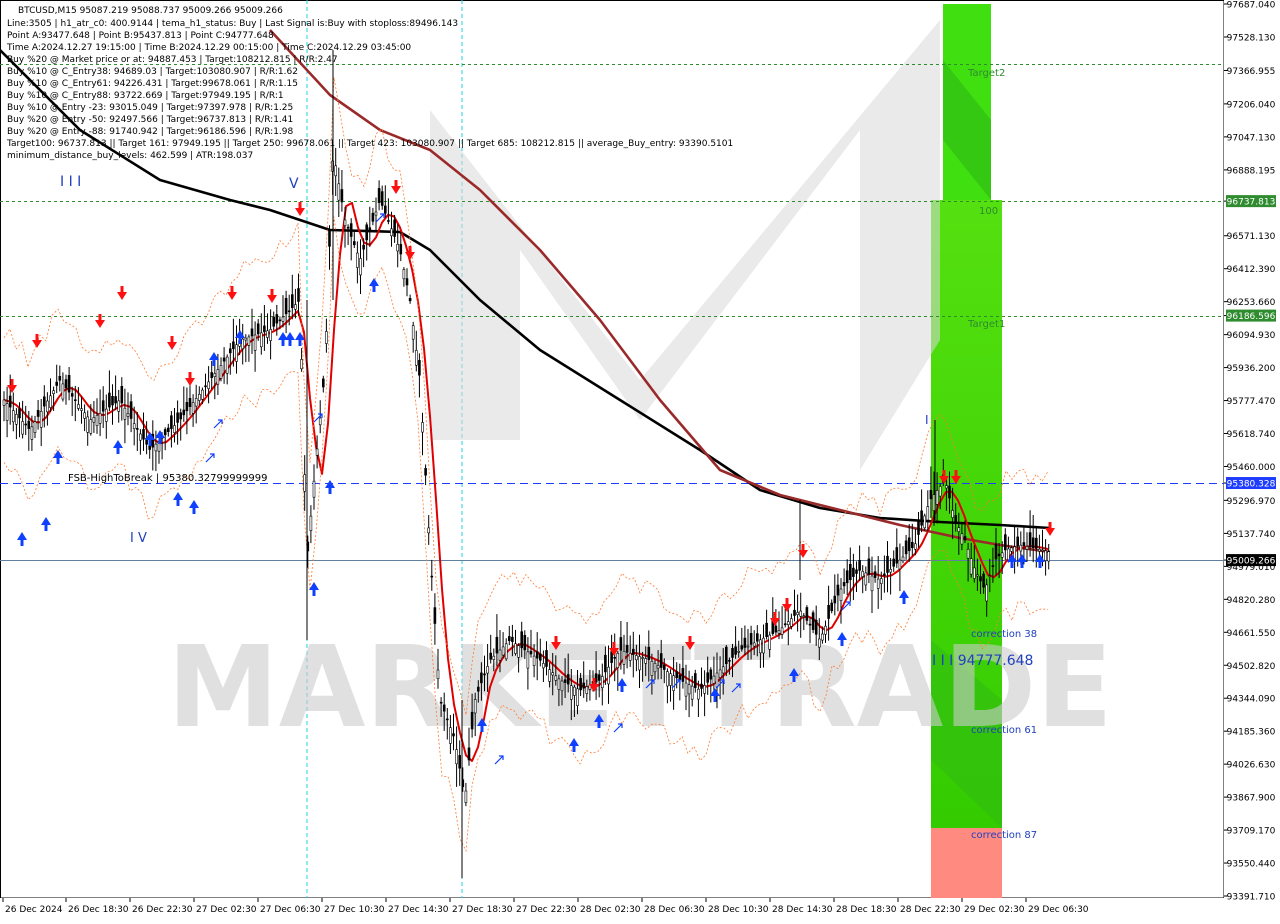 Image resolution: width=1280 pixels, height=924 pixels. Describe the element at coordinates (802, 910) in the screenshot. I see `x-tick-label: 28 Dec 14:30` at that location.